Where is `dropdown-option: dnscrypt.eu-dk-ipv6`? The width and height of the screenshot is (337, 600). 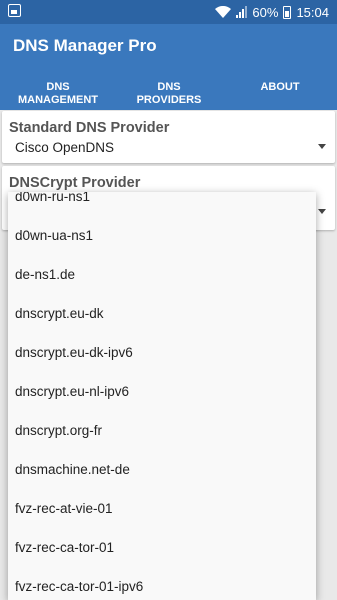
dropdown-option: dnscrypt.eu-dk-ipv6 is located at coordinates (74, 352).